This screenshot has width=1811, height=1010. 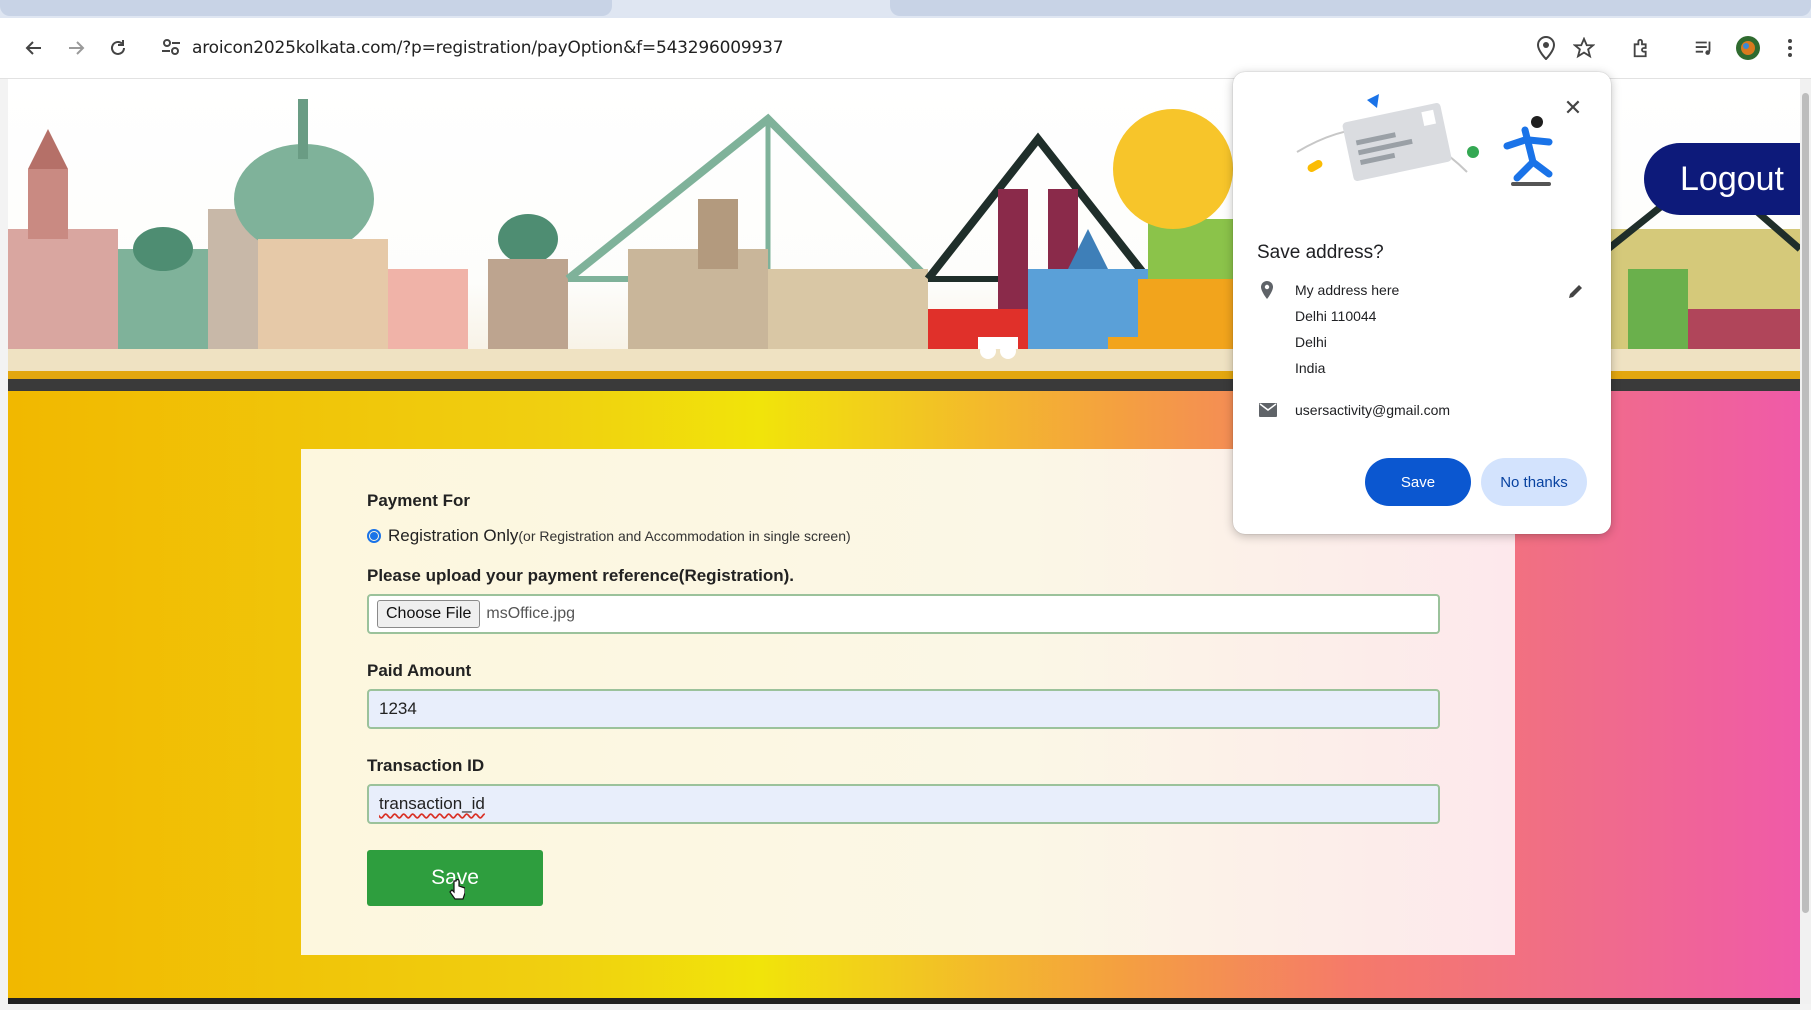 What do you see at coordinates (1311, 342) in the screenshot?
I see `address-line-3: Delhi` at bounding box center [1311, 342].